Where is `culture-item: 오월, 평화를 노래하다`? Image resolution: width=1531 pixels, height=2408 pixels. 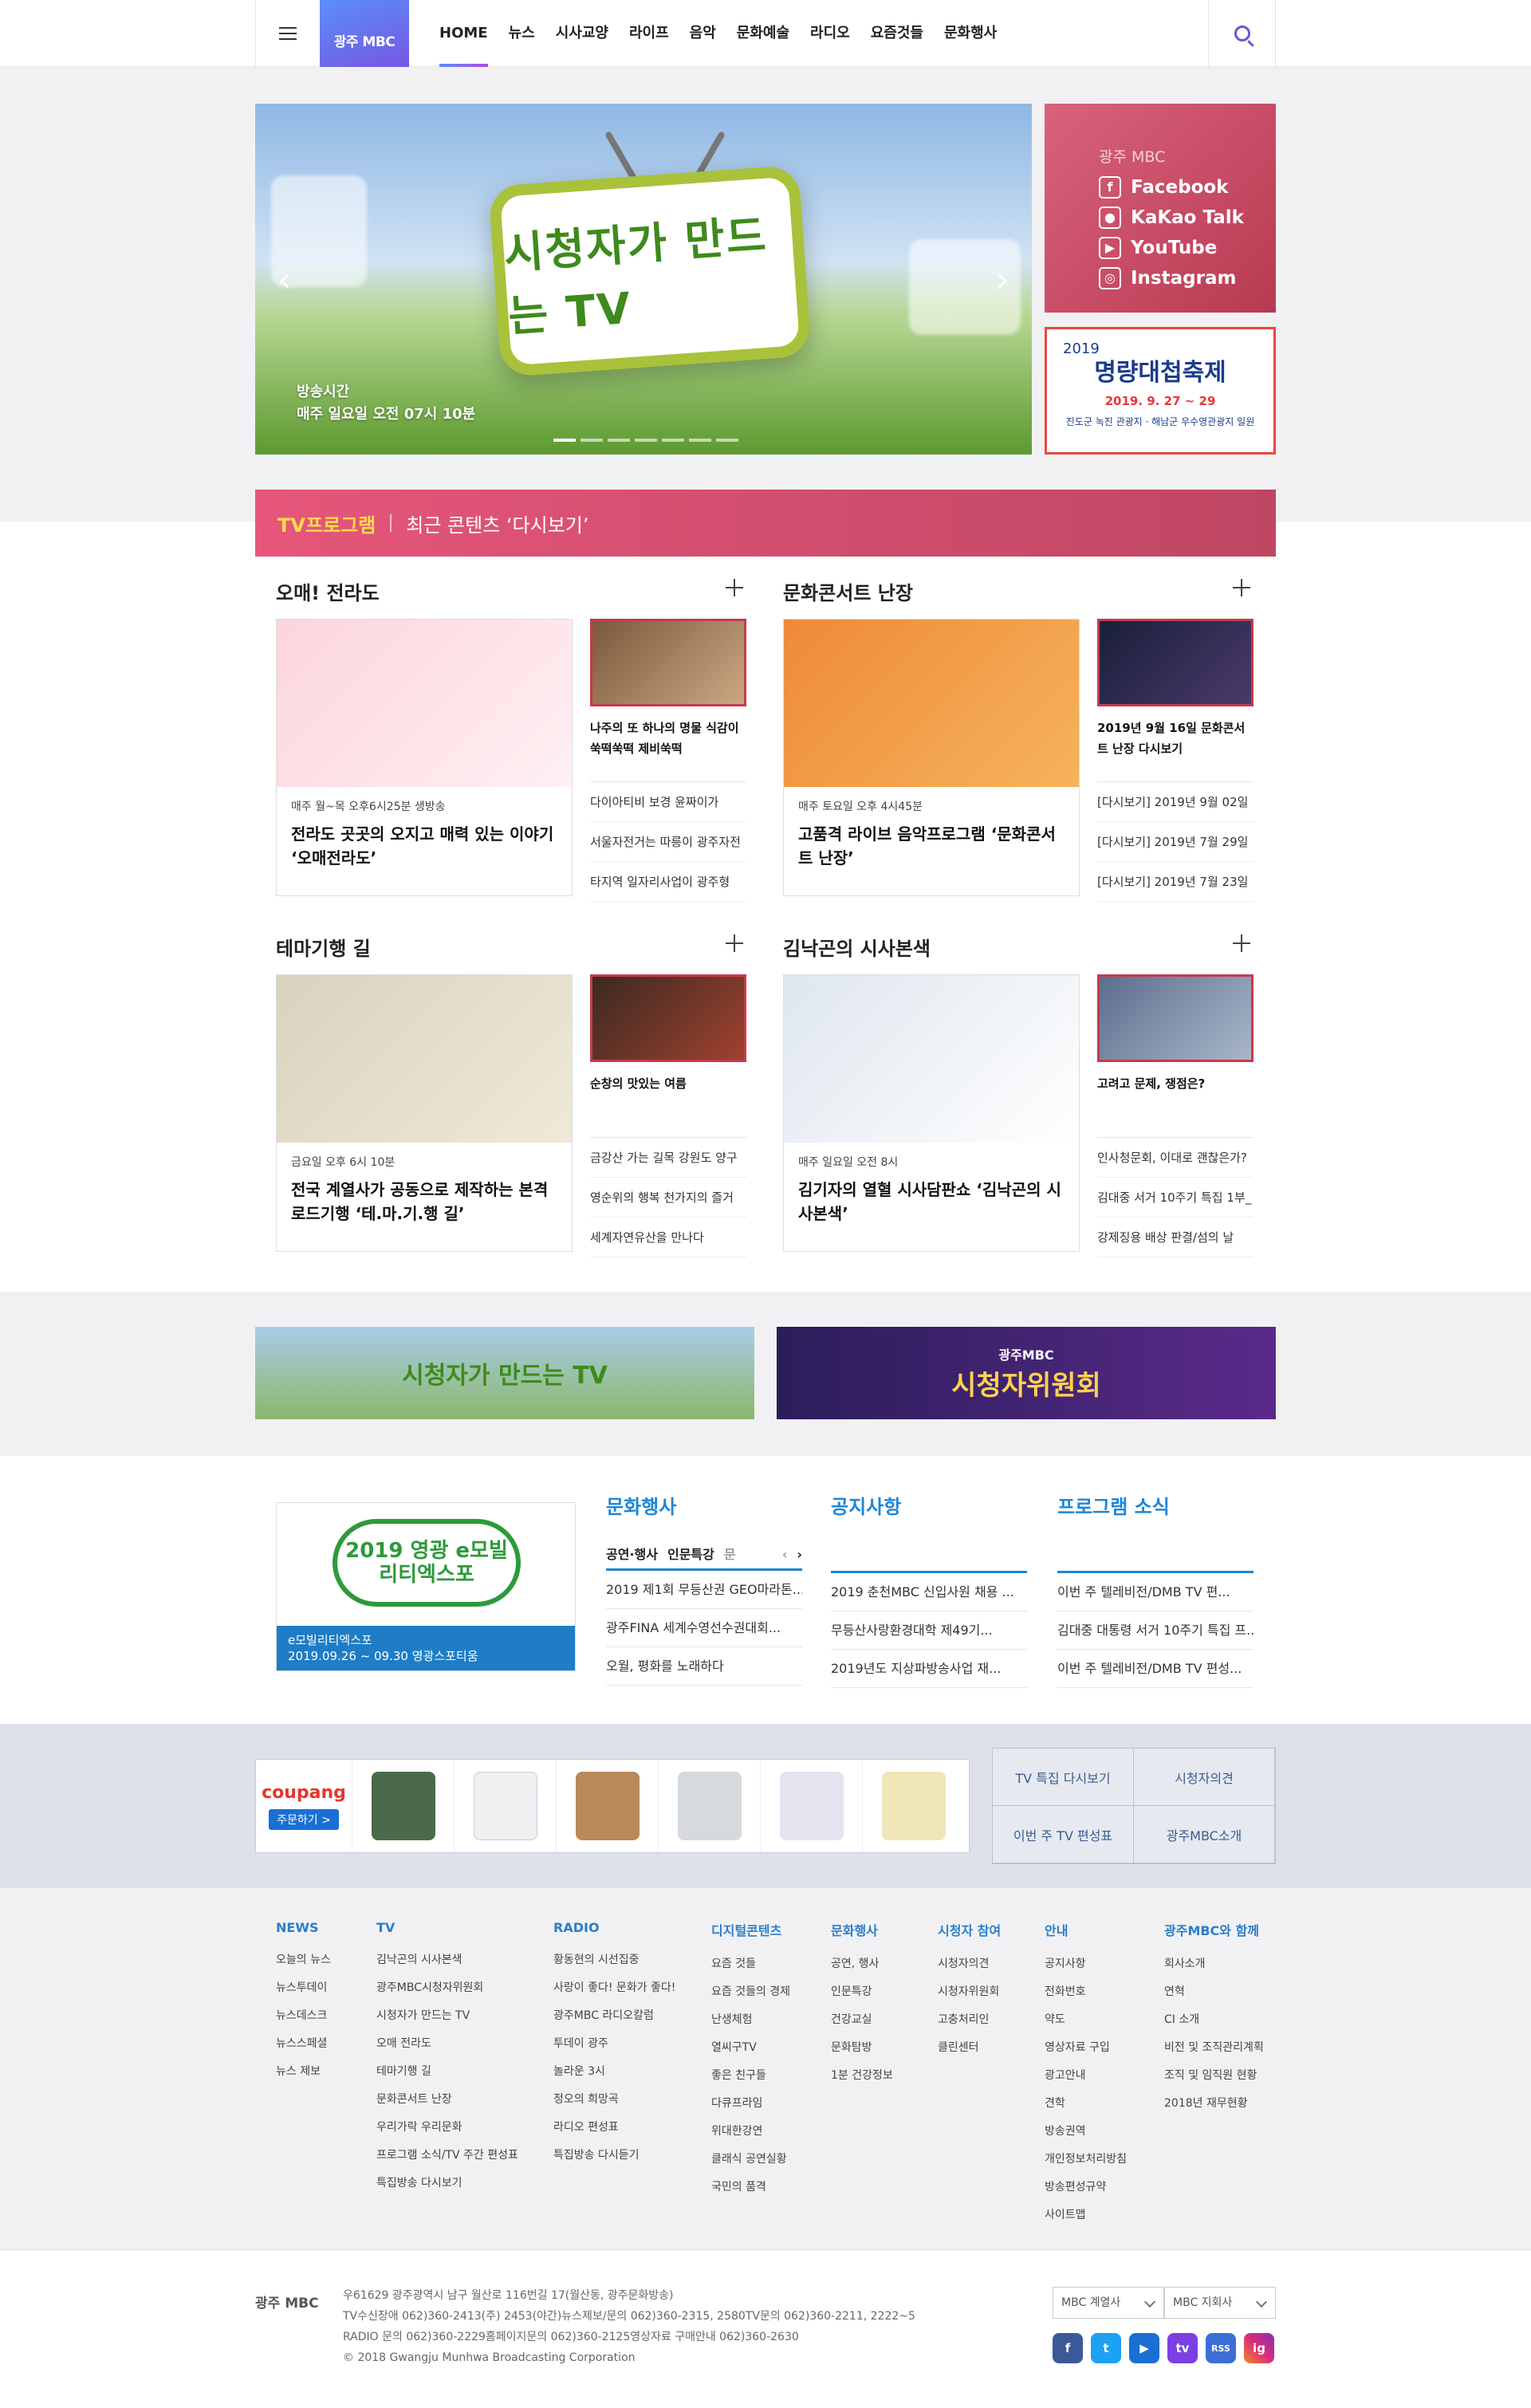 culture-item: 오월, 평화를 노래하다 is located at coordinates (704, 1666).